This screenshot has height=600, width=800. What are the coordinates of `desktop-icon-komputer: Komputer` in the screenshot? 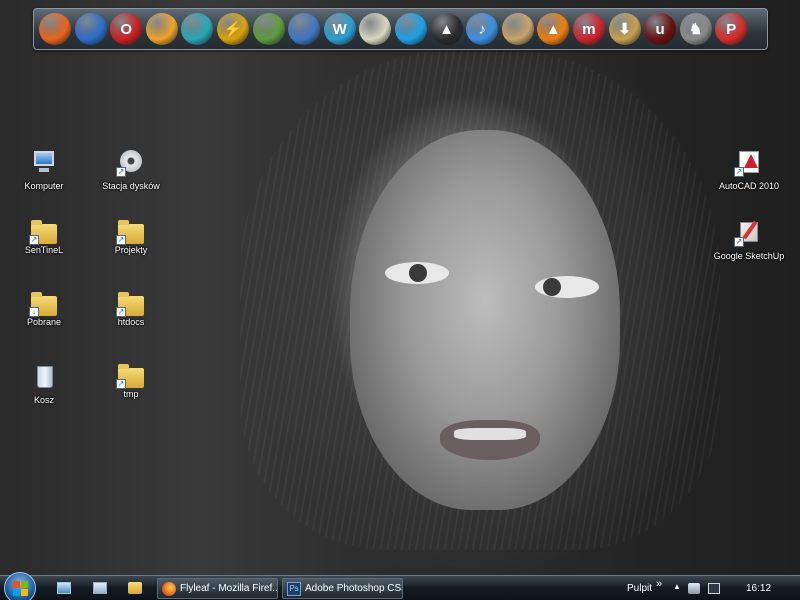 It's located at (44, 170).